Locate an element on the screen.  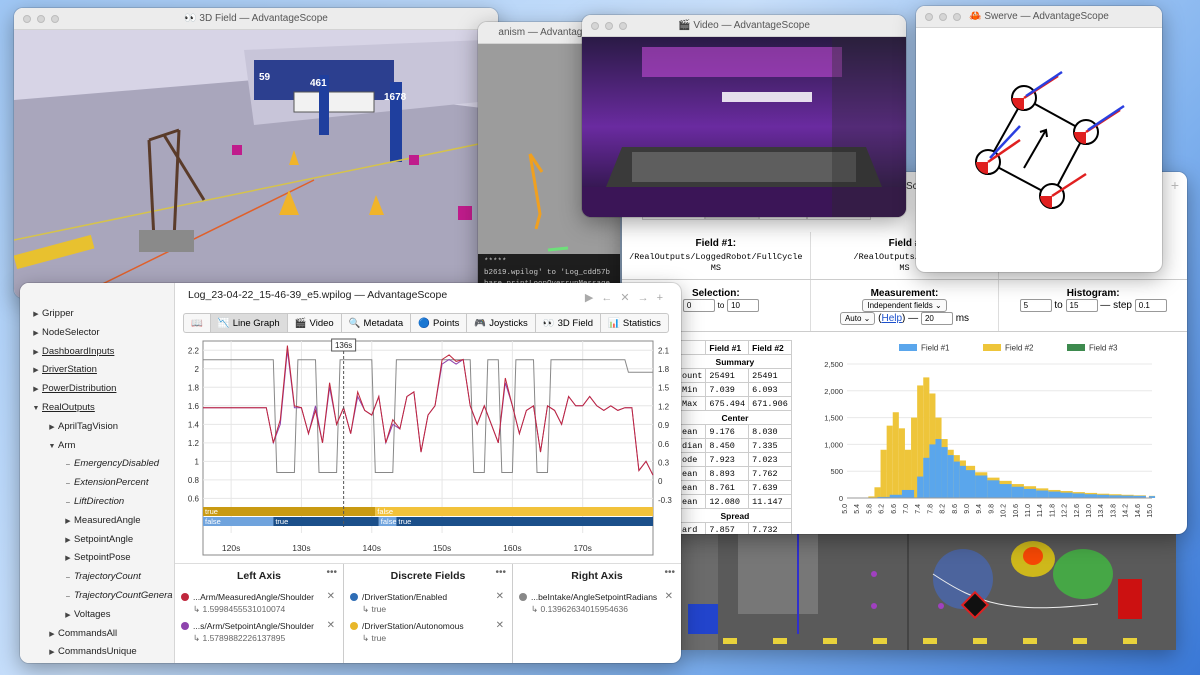
tree-item: – TrajectoryCountGenera is located at coordinates (97, 596).